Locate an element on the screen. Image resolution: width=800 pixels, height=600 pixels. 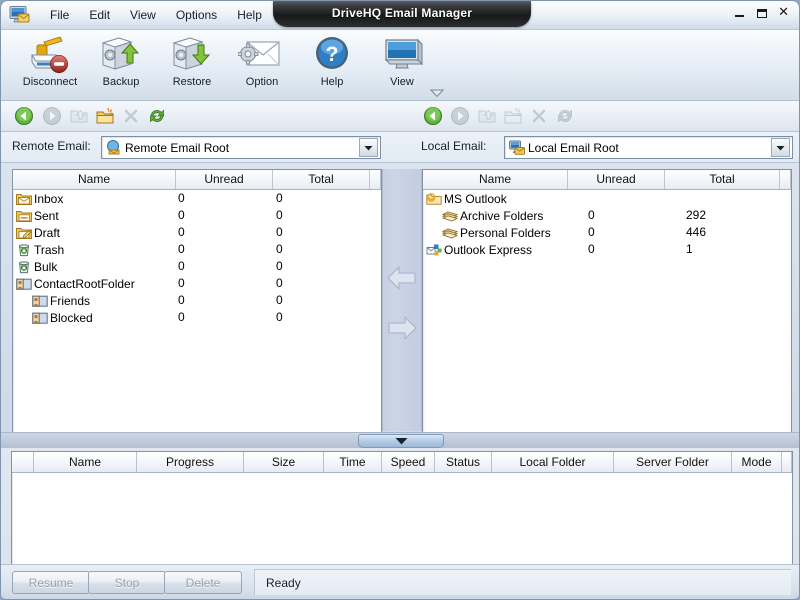
remote-col-name: Name is located at coordinates (94, 179).